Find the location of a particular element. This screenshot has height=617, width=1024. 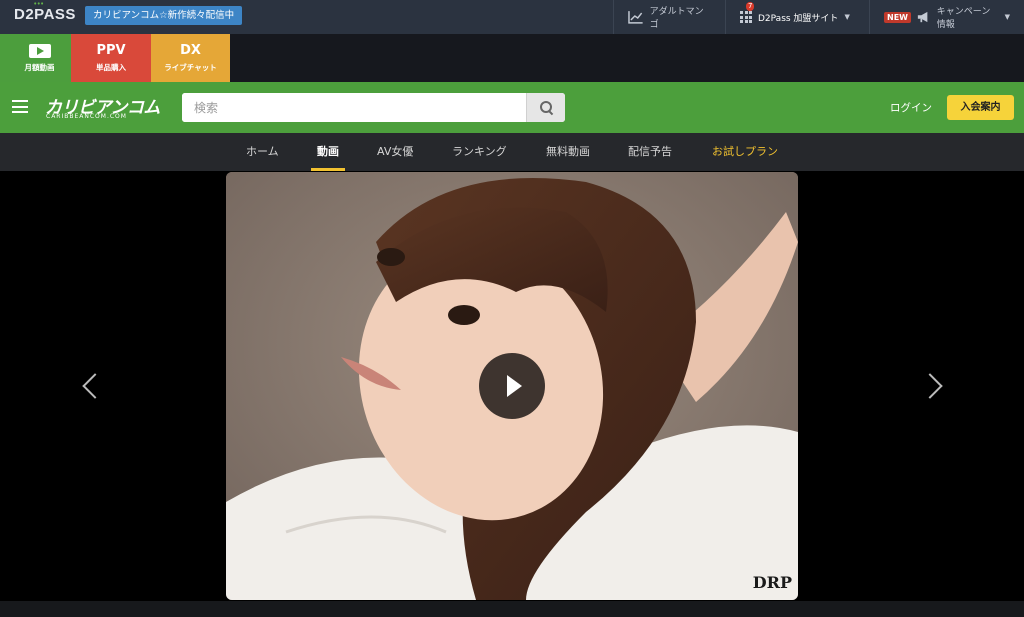

play-button is located at coordinates (512, 386).